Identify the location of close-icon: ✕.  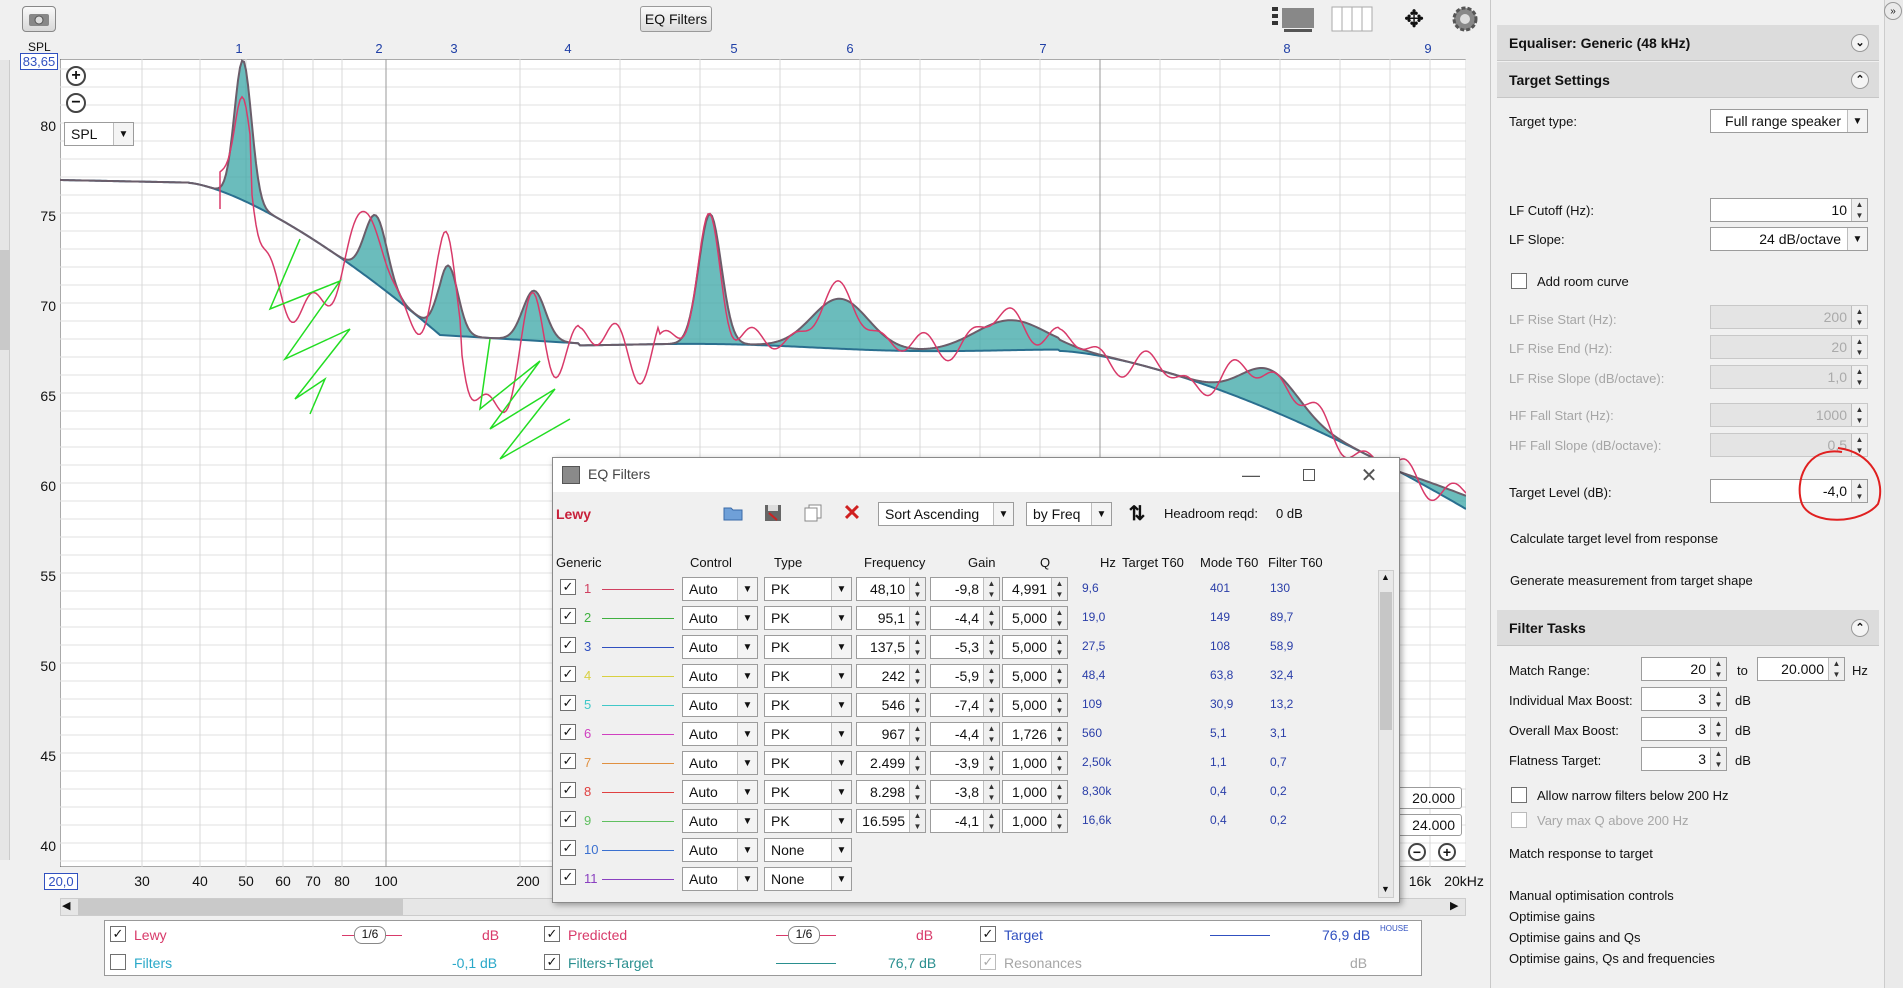
(1369, 475).